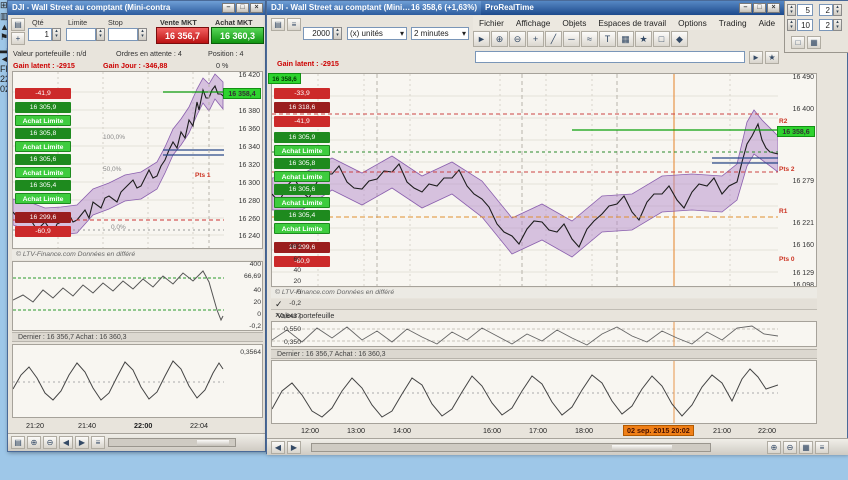  I want to click on order-label: 16 305,8, so click(43, 133).